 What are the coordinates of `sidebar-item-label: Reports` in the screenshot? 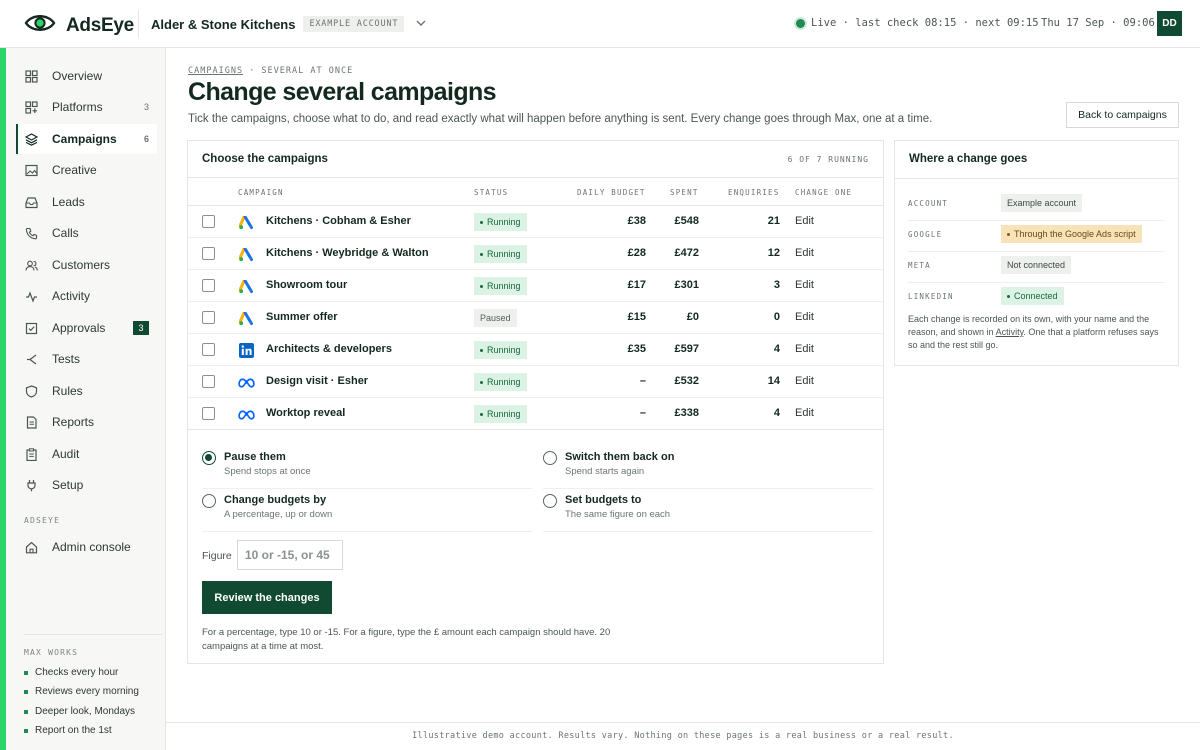 It's located at (73, 422).